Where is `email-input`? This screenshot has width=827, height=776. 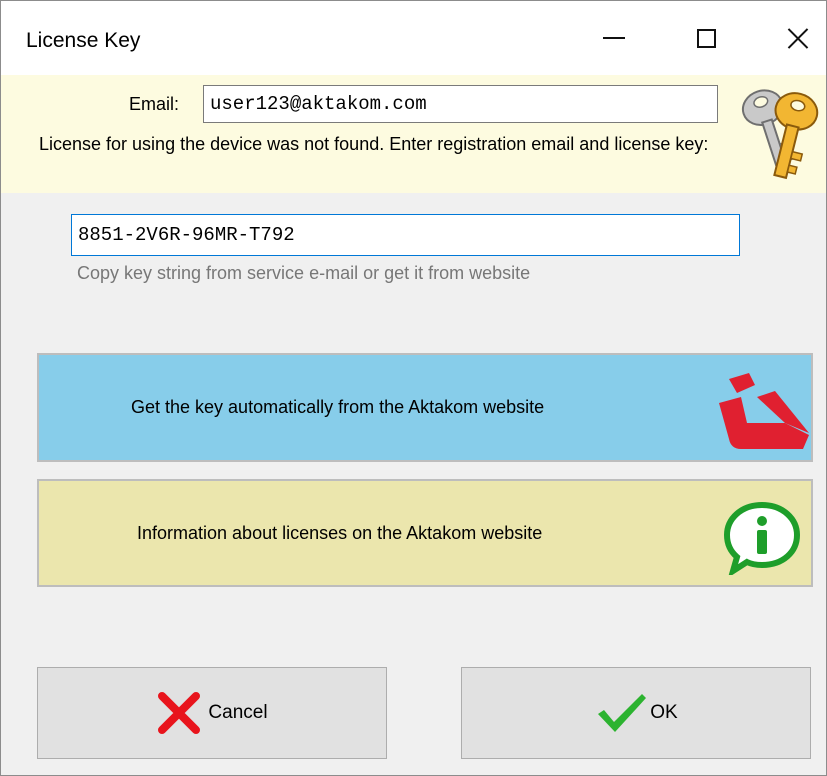
email-input is located at coordinates (460, 104).